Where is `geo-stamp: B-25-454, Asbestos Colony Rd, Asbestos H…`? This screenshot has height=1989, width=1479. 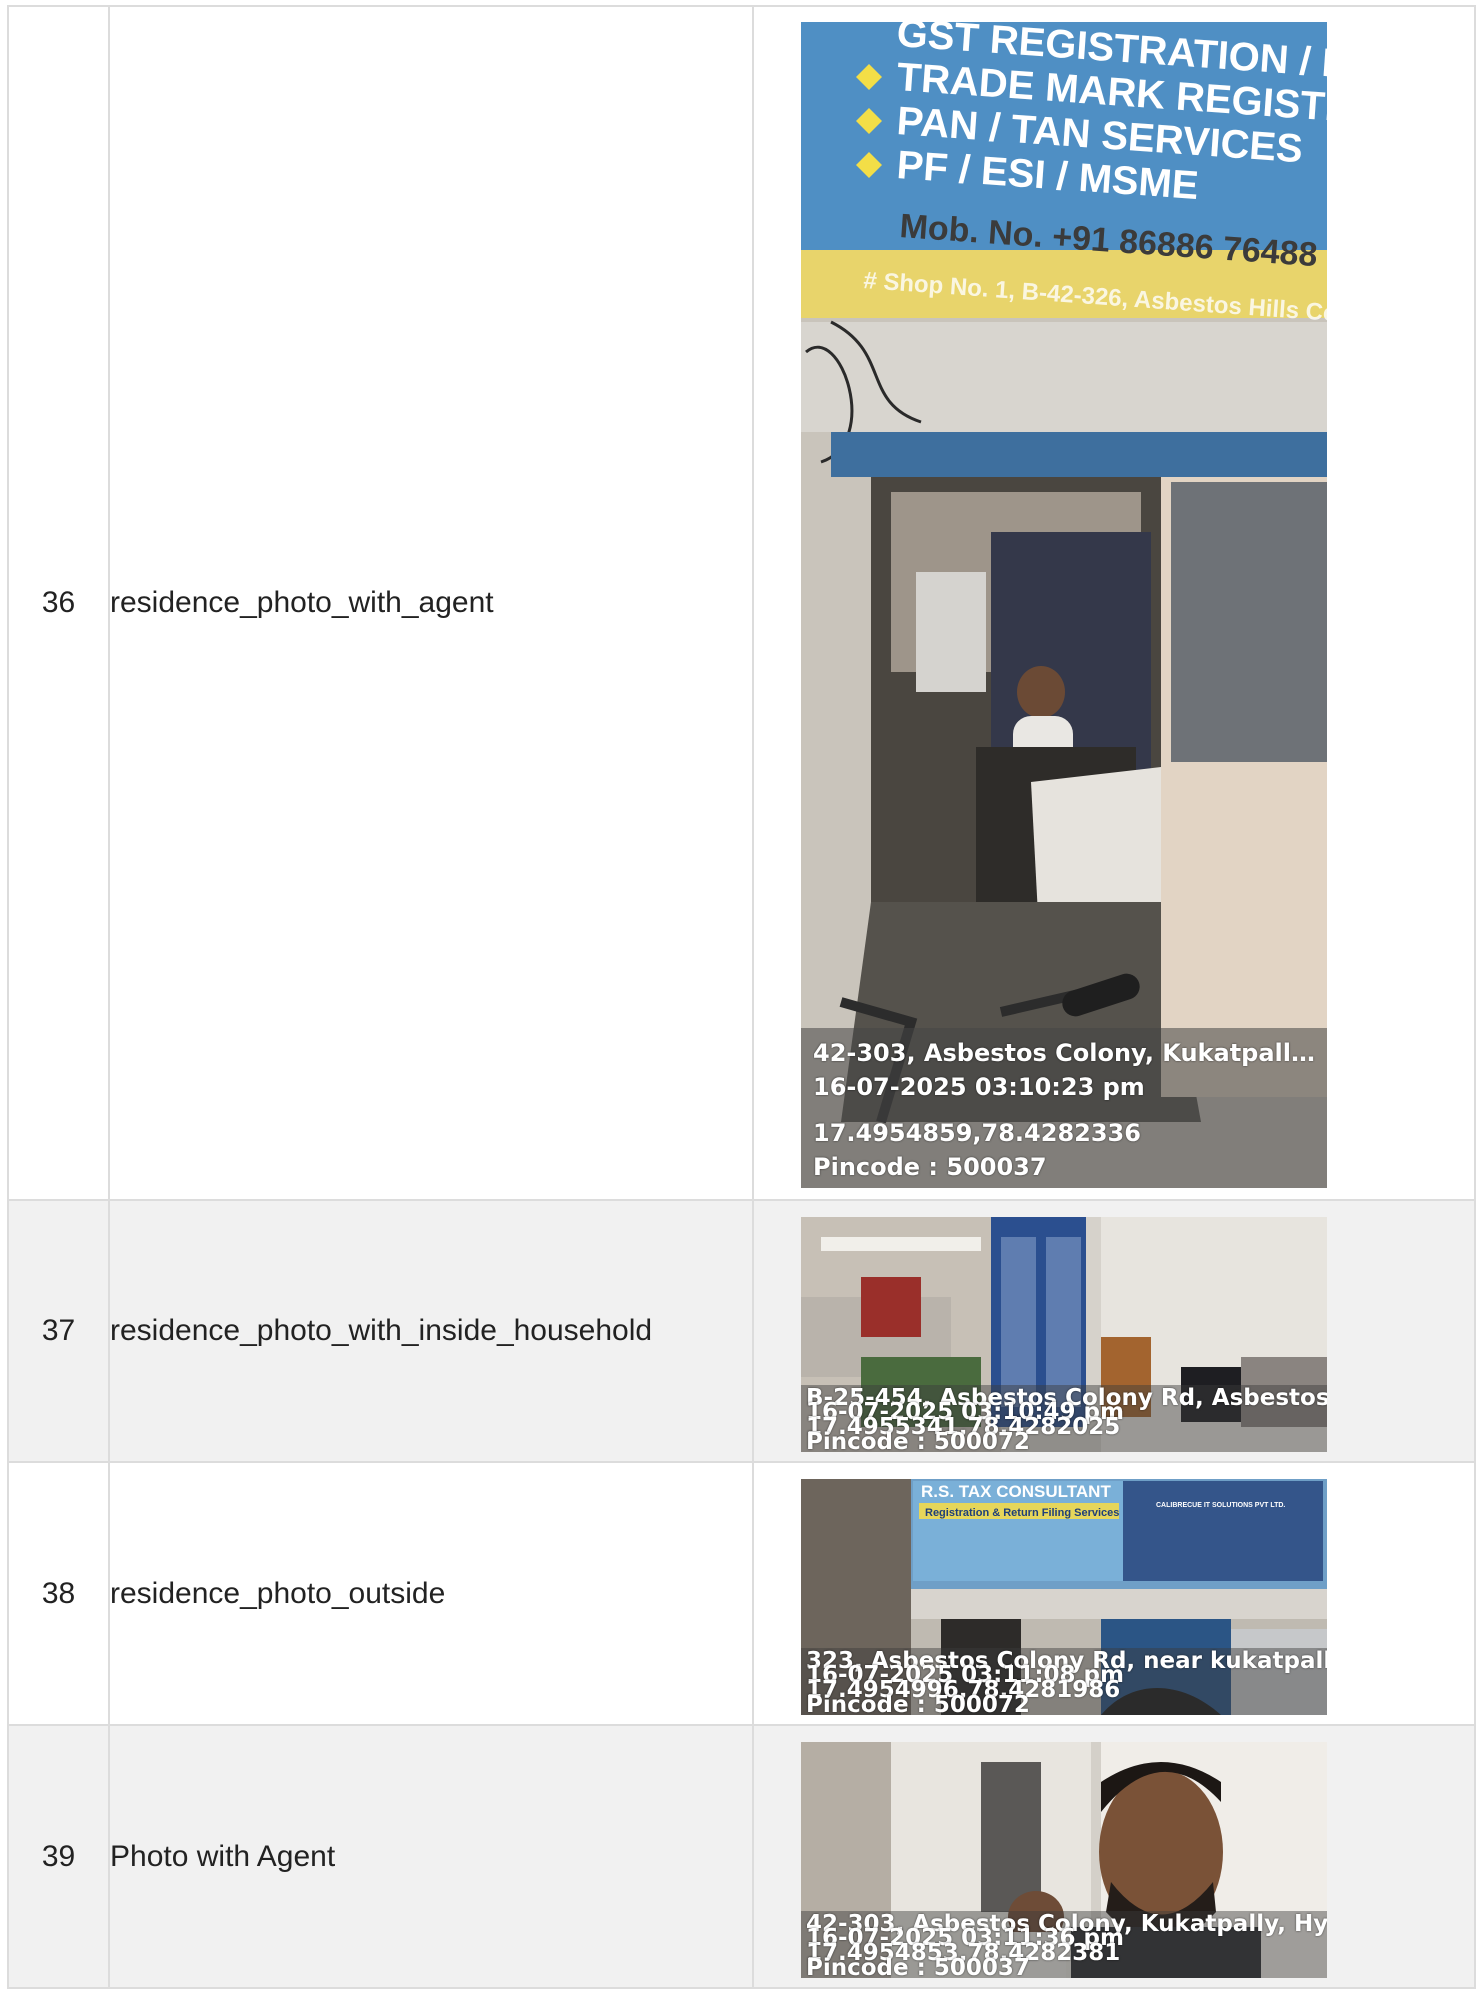 geo-stamp: B-25-454, Asbestos Colony Rd, Asbestos H… is located at coordinates (1064, 1418).